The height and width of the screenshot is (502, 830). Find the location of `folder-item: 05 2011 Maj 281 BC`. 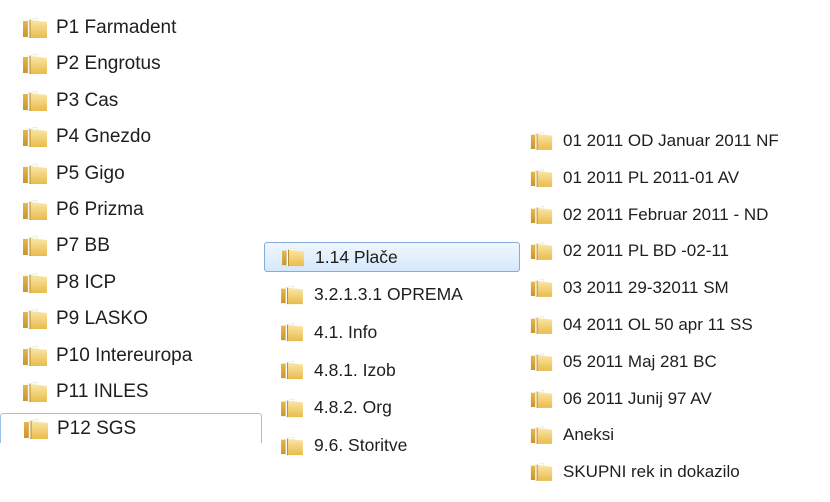

folder-item: 05 2011 Maj 281 BC is located at coordinates (672, 362).